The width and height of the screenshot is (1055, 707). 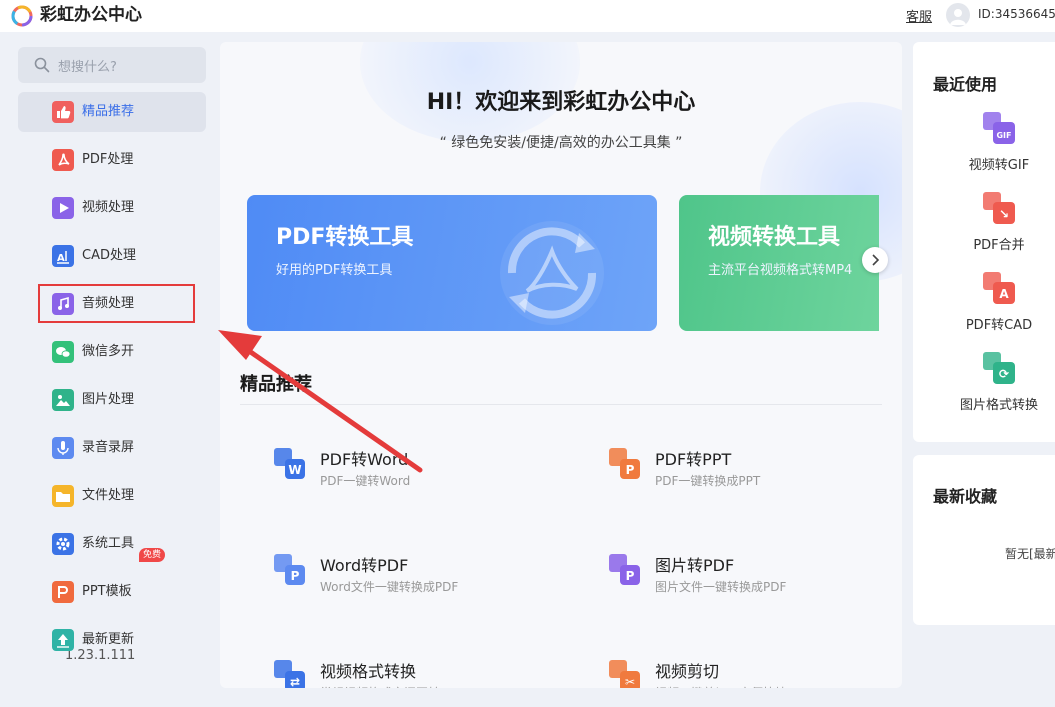 What do you see at coordinates (63, 448) in the screenshot?
I see `microphone-icon` at bounding box center [63, 448].